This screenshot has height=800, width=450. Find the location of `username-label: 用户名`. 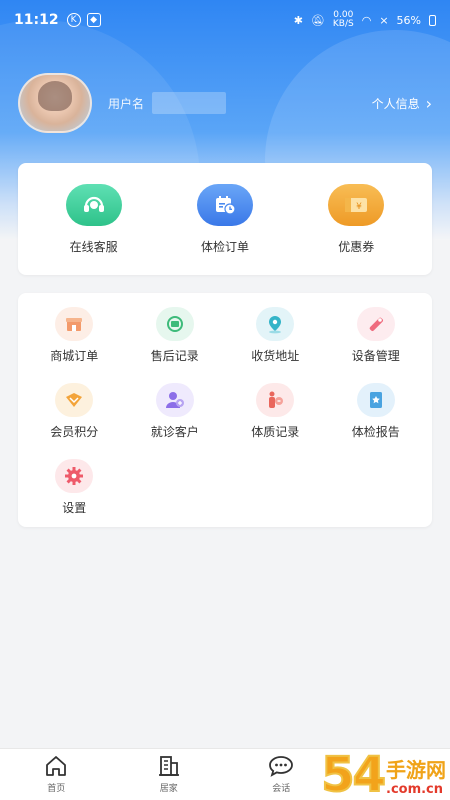

username-label: 用户名 is located at coordinates (126, 103).